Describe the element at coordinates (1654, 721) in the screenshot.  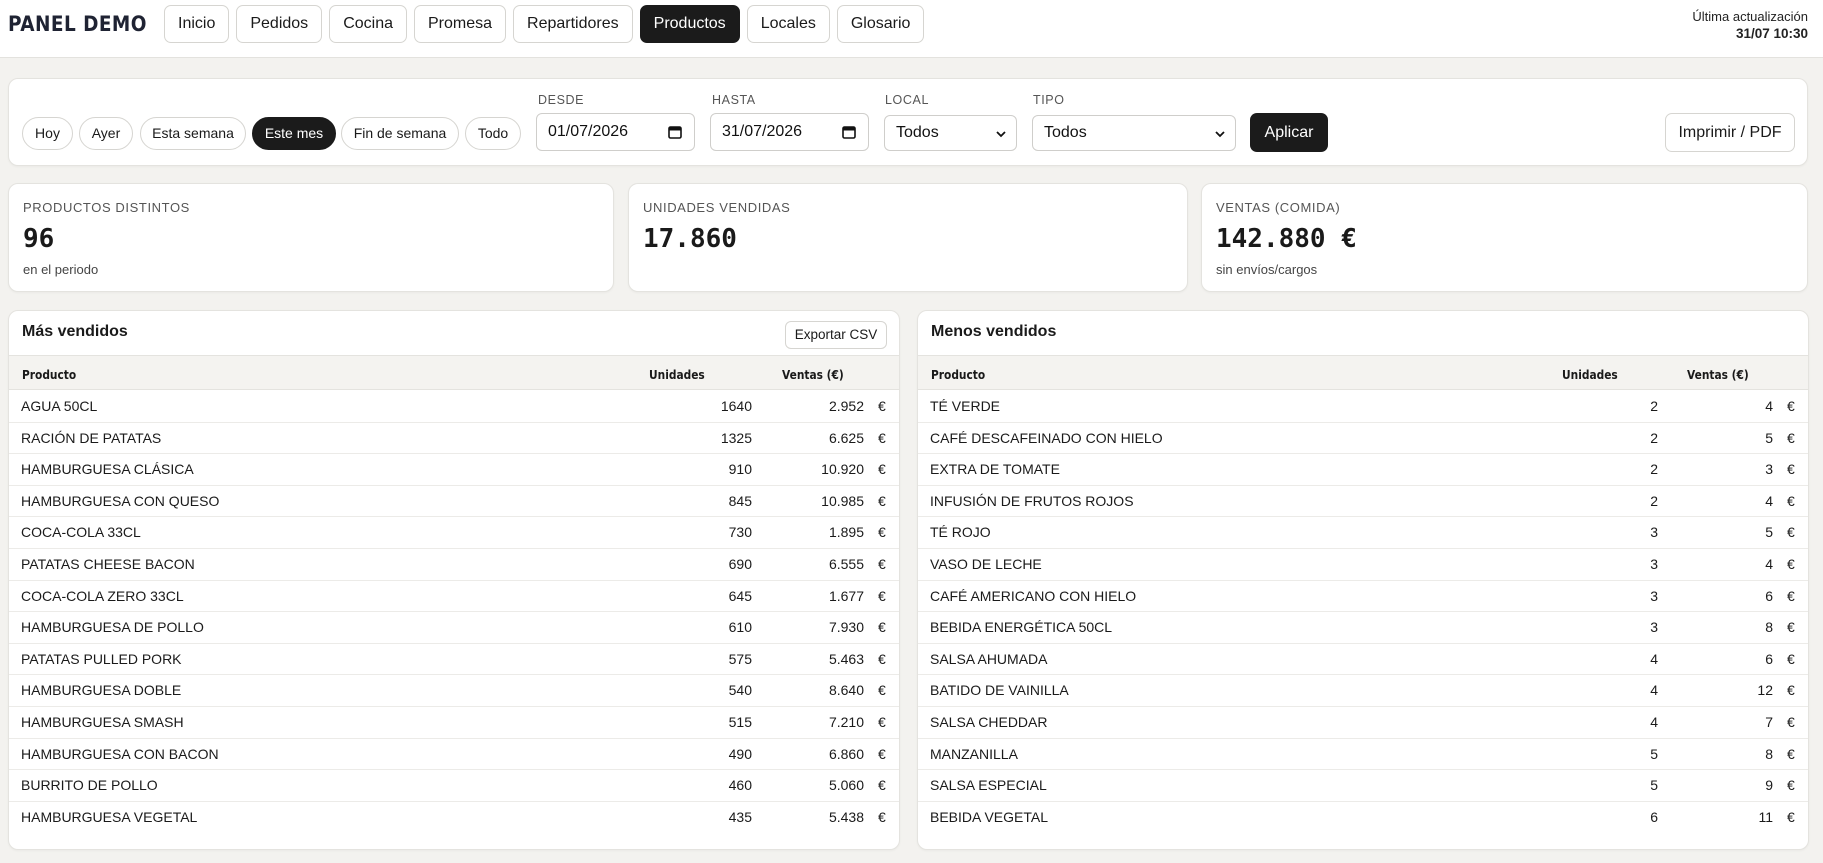
I see `units-value: 4` at that location.